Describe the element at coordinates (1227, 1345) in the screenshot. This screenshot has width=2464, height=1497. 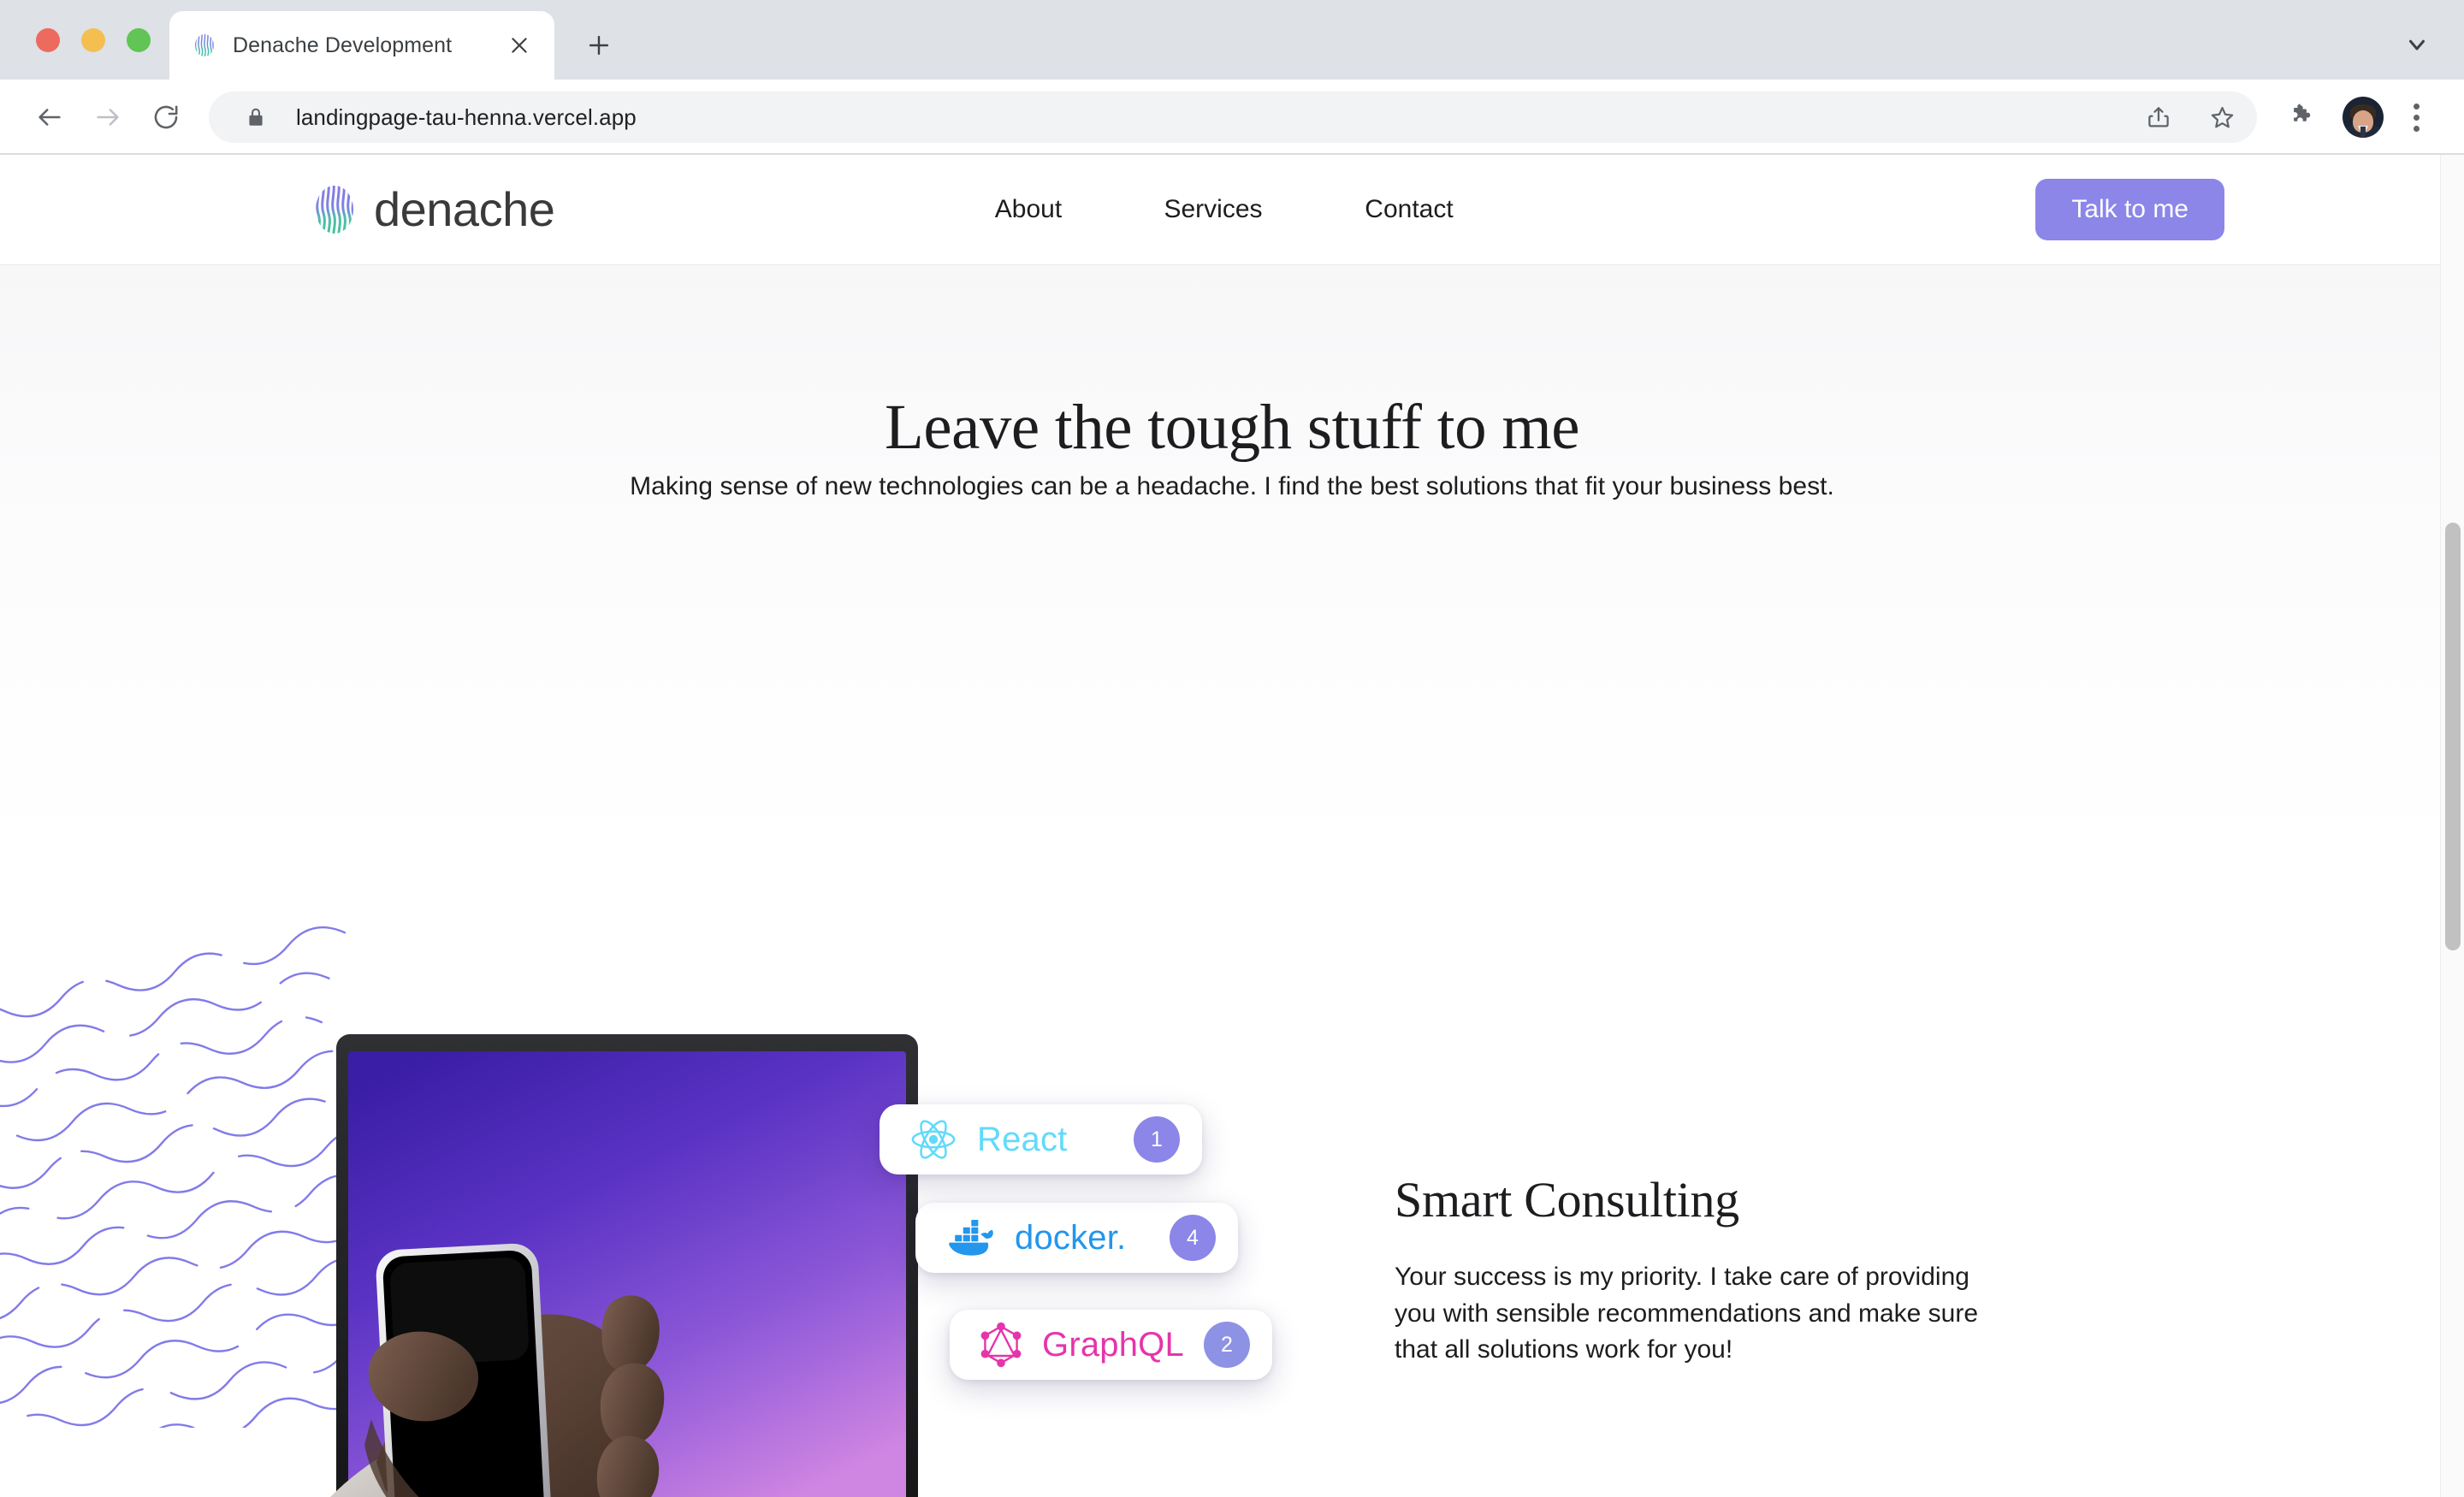
I see `status-badge: 2` at that location.